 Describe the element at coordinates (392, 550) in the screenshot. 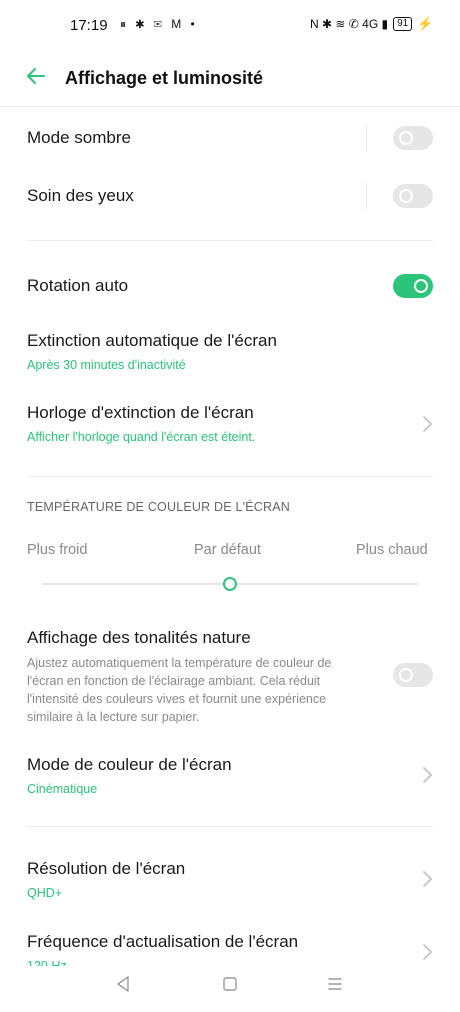

I see `temp-warmer-label: Plus chaud` at that location.